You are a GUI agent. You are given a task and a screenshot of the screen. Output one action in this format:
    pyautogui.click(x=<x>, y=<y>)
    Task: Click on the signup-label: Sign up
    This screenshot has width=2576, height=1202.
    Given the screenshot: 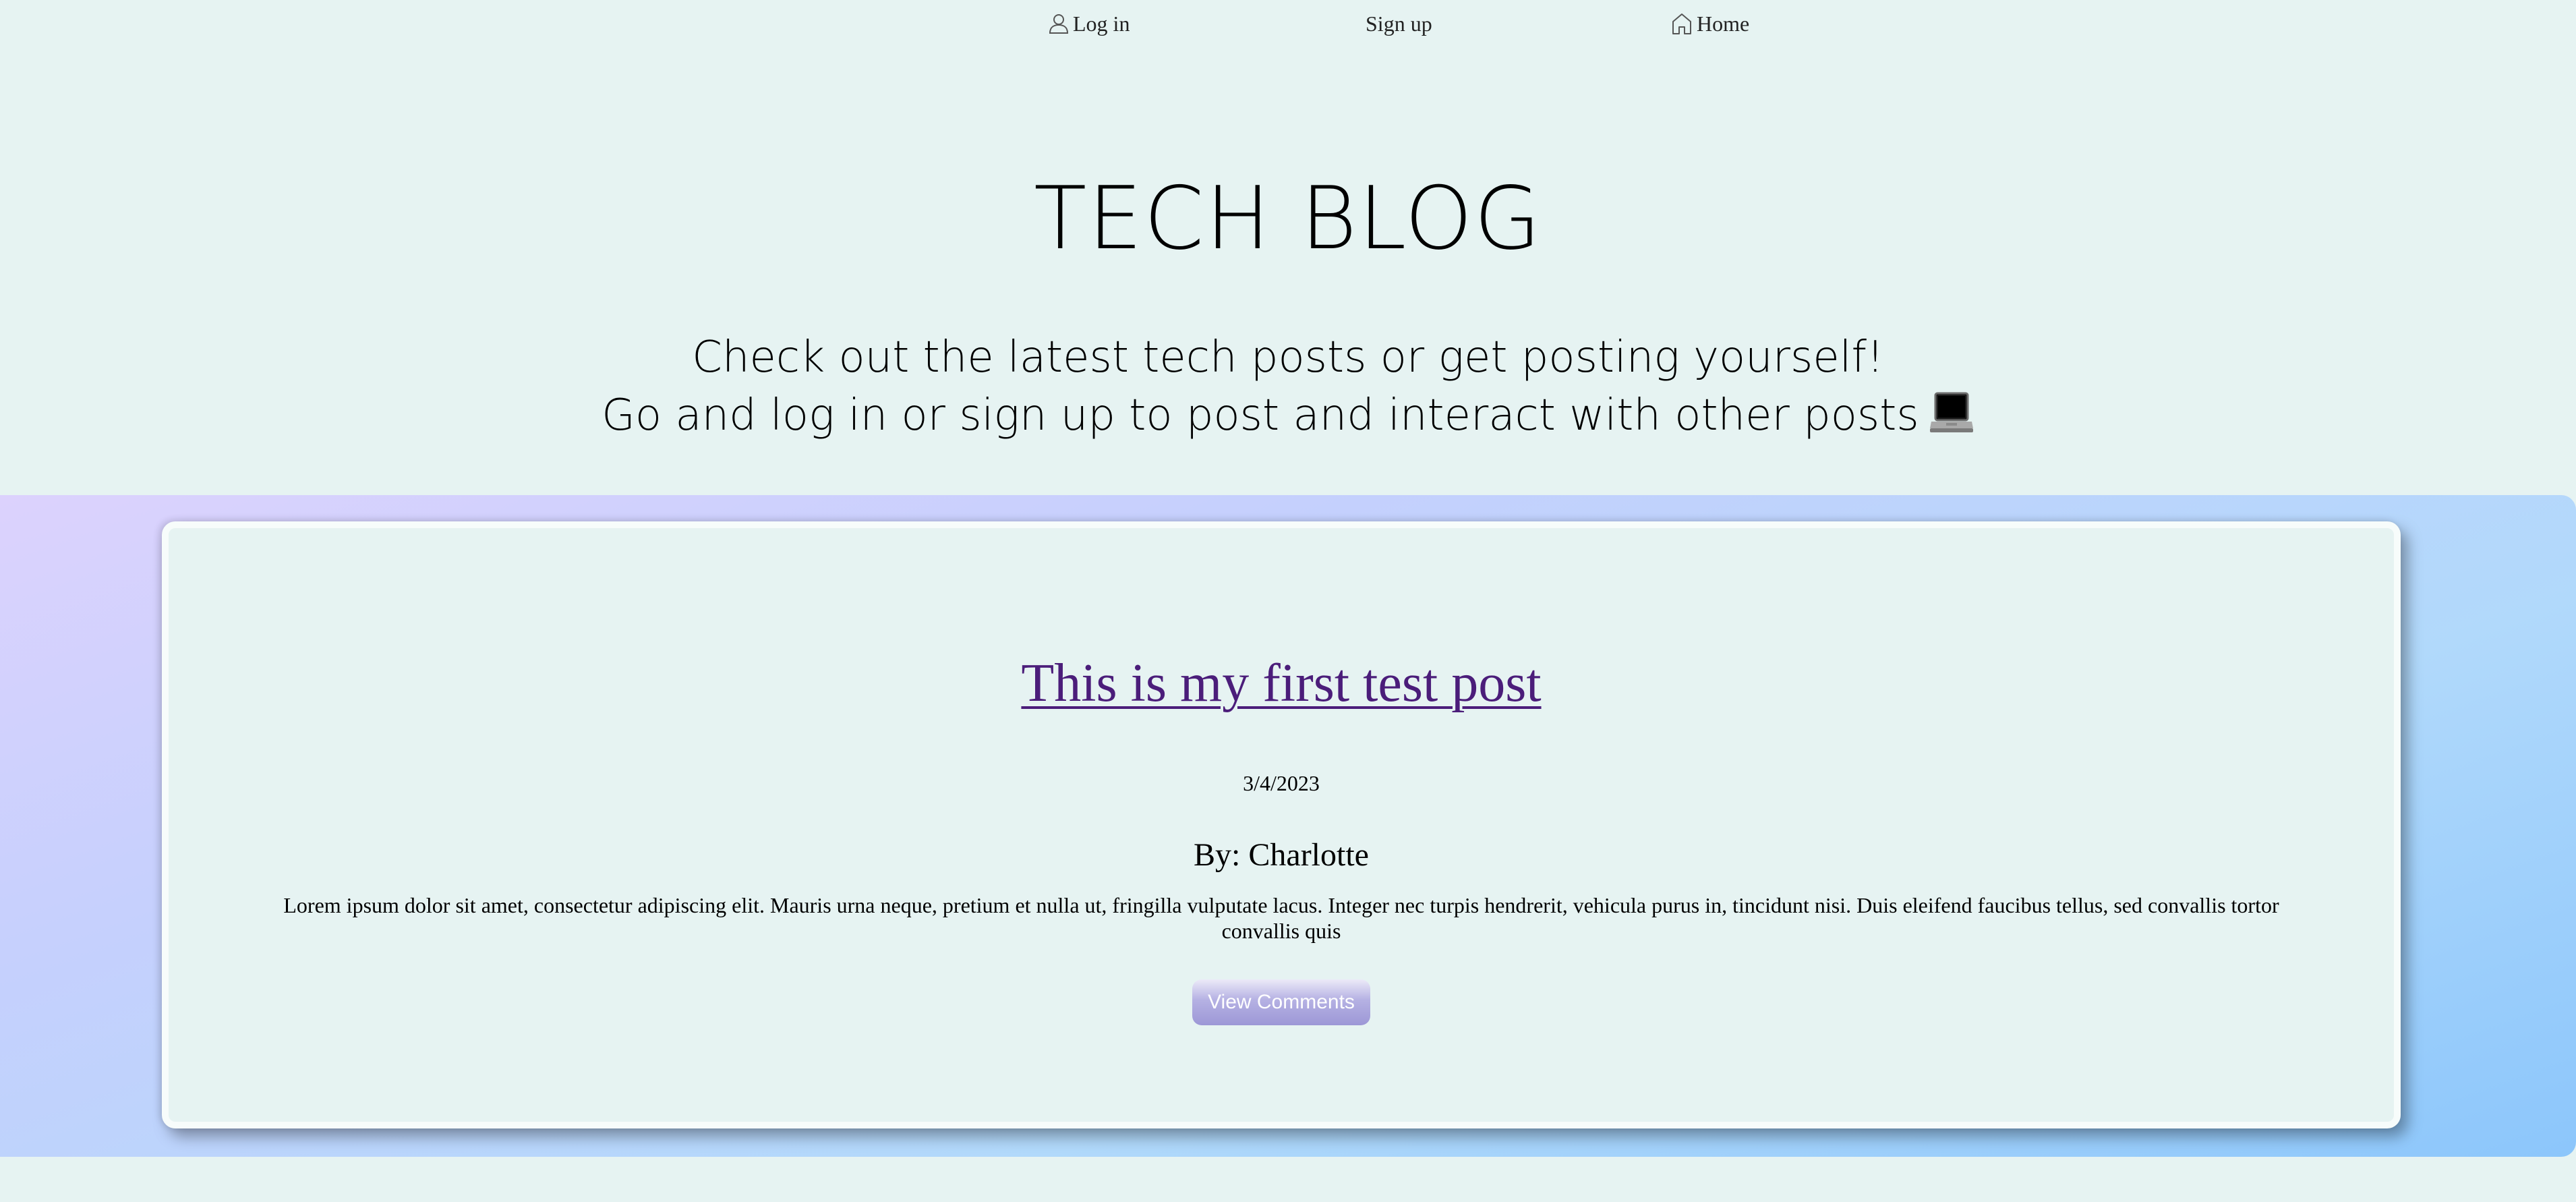 What is the action you would take?
    pyautogui.click(x=1399, y=24)
    